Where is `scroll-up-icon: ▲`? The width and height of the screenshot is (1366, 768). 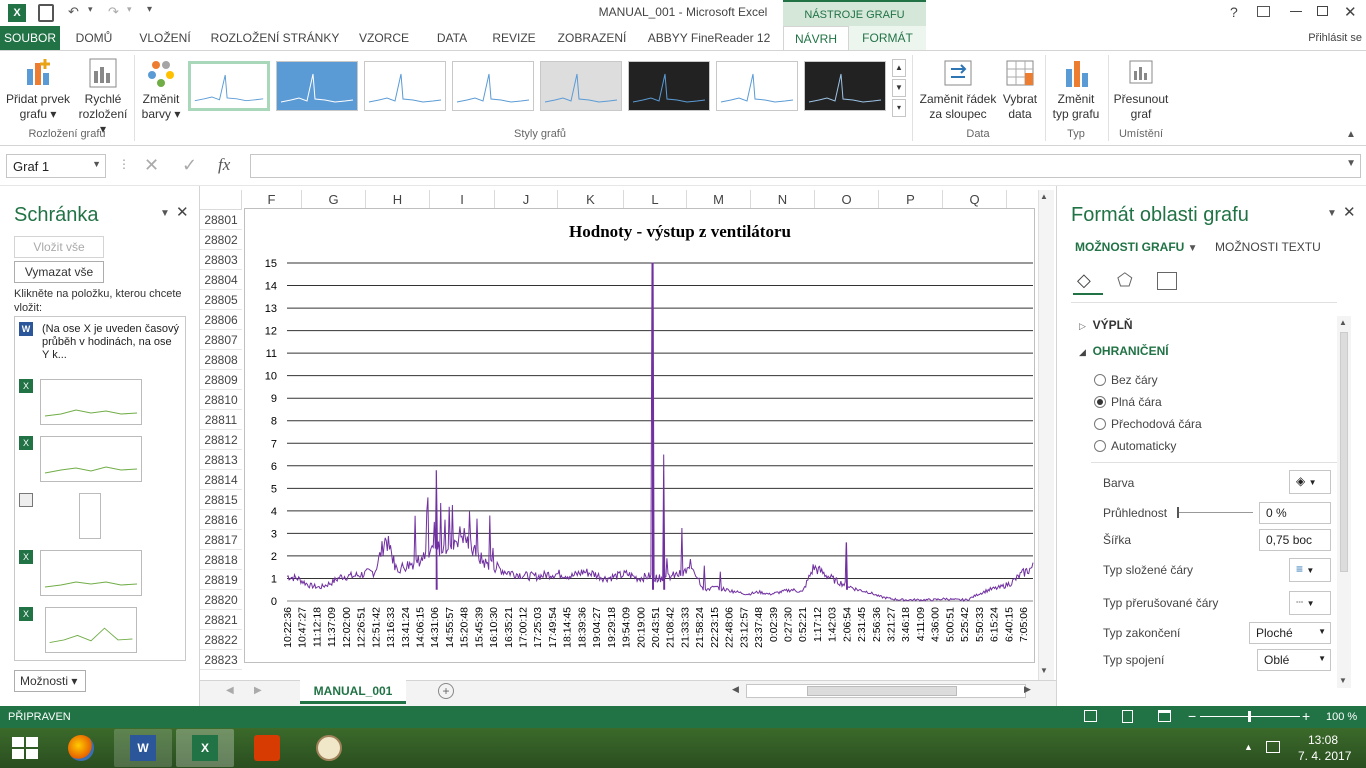 scroll-up-icon: ▲ is located at coordinates (1044, 196).